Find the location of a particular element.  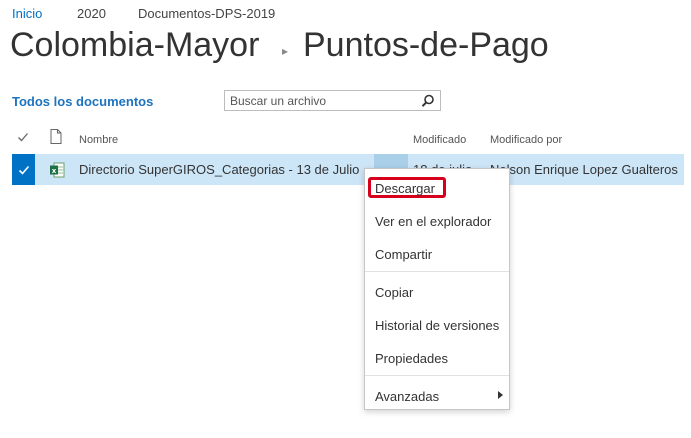

modified-by-user: Nelson Enrique Lopez Gualteros is located at coordinates (584, 169).